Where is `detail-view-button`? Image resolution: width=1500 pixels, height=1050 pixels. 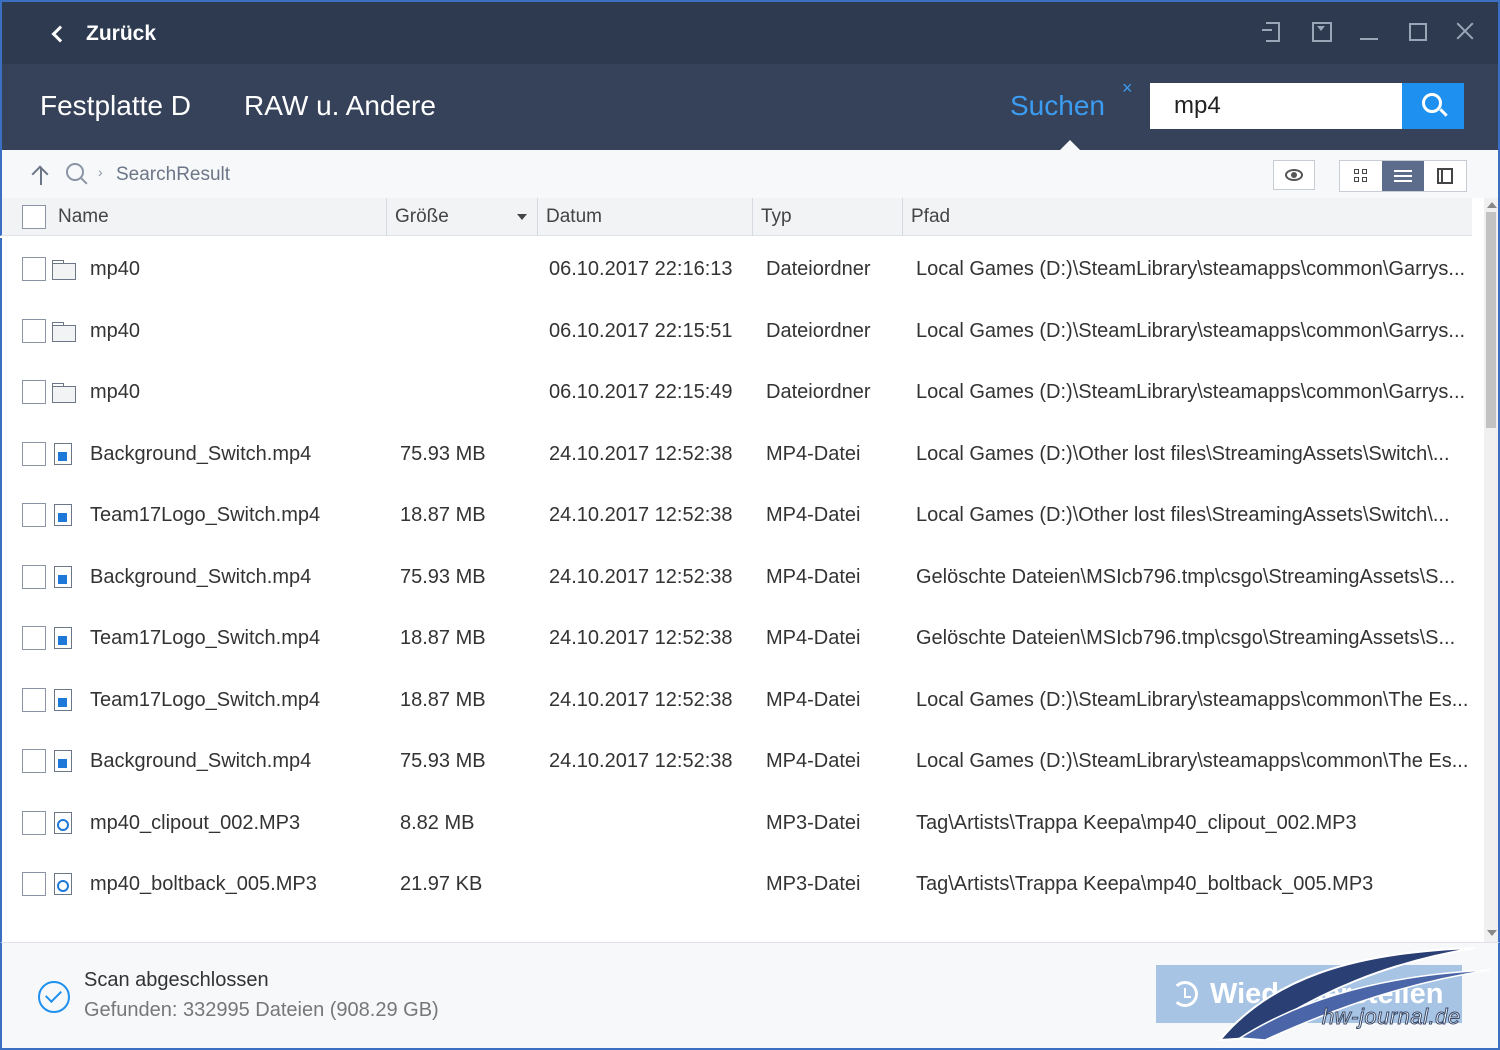
detail-view-button is located at coordinates (1445, 176).